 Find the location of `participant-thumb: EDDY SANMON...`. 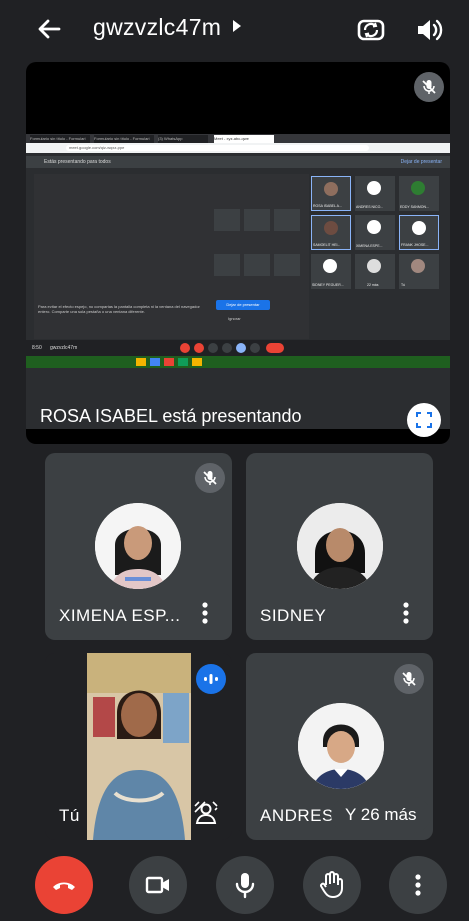

participant-thumb: EDDY SANMON... is located at coordinates (419, 193).